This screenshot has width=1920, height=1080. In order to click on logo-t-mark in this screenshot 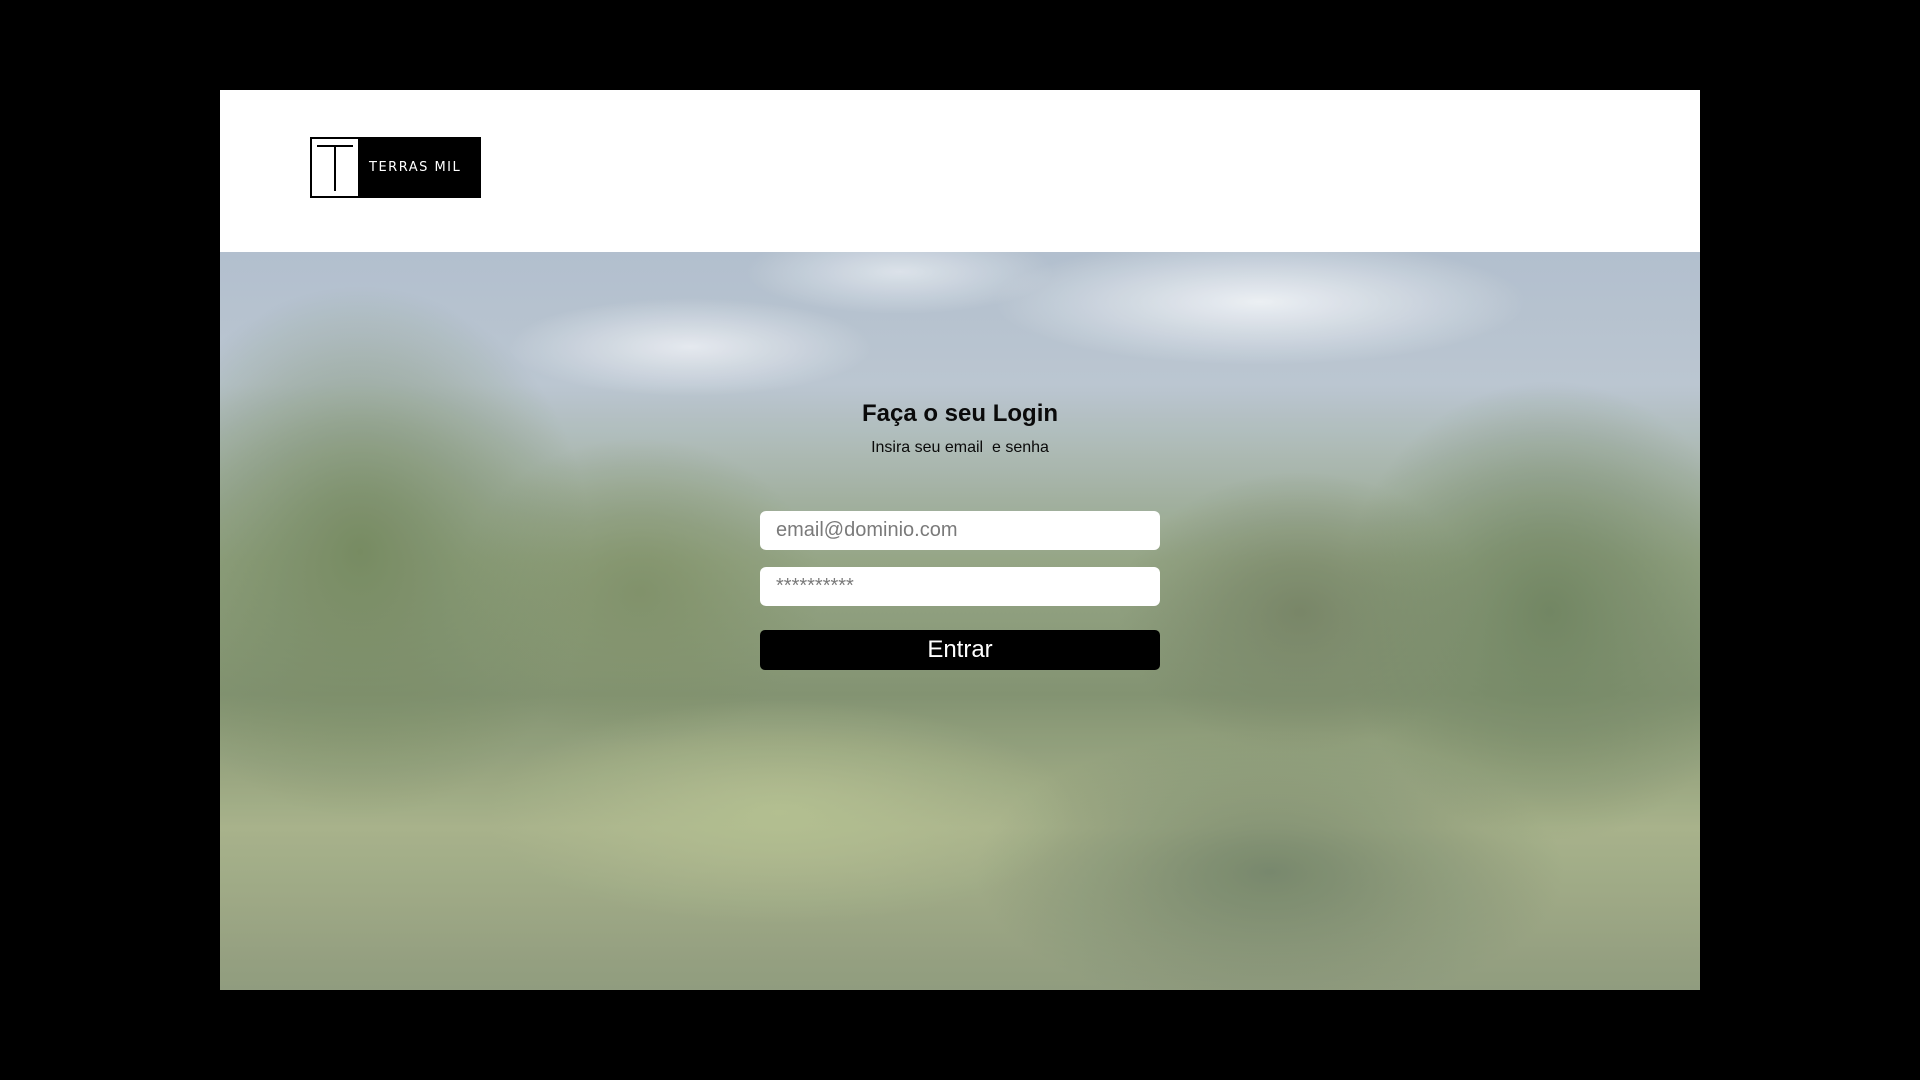, I will do `click(335, 167)`.